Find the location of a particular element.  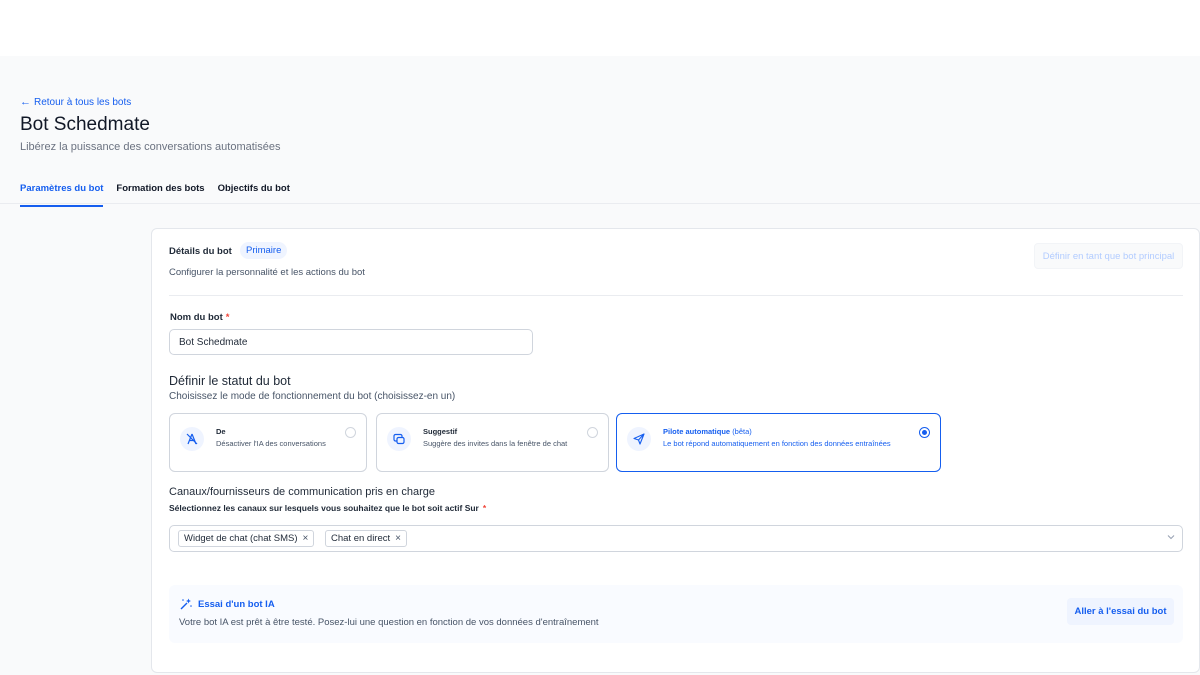

primary-badge: Primaire is located at coordinates (264, 250).